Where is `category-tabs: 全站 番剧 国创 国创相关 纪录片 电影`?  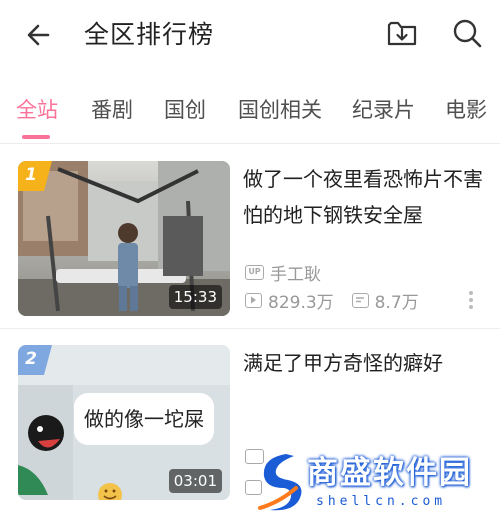
category-tabs: 全站 番剧 国创 国创相关 纪录片 电影 is located at coordinates (250, 117).